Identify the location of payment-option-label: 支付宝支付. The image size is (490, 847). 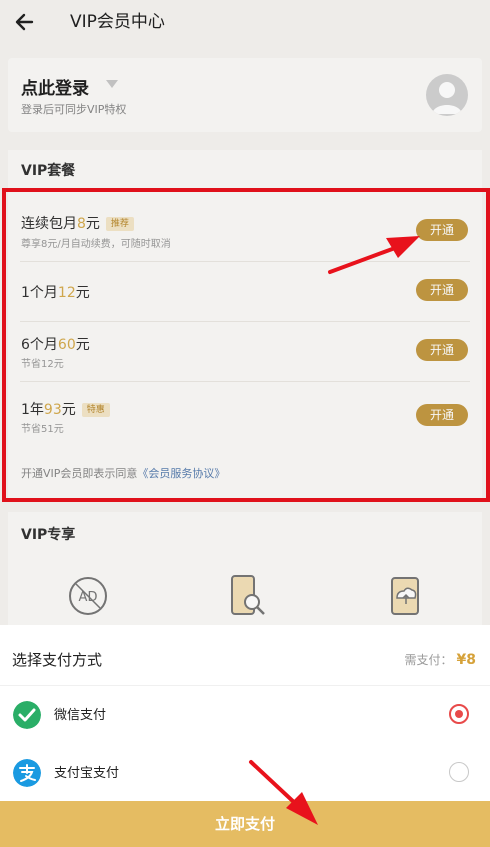
(87, 773).